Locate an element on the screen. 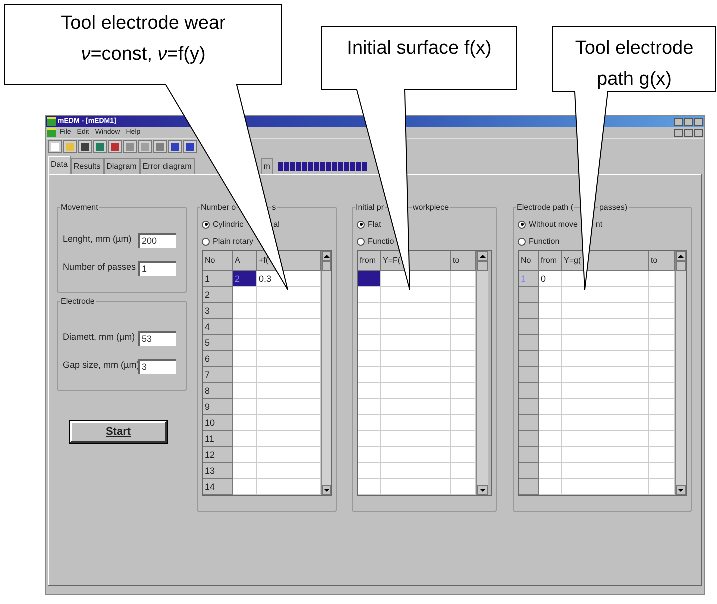 This screenshot has width=717, height=604. callout-text: Initial surface f(x) is located at coordinates (419, 49).